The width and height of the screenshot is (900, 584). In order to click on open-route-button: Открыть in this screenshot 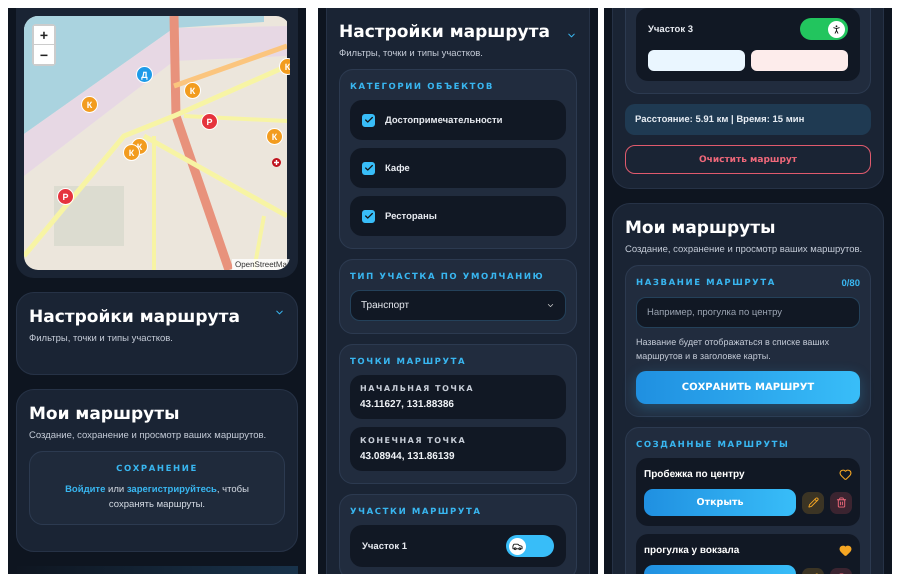, I will do `click(720, 502)`.